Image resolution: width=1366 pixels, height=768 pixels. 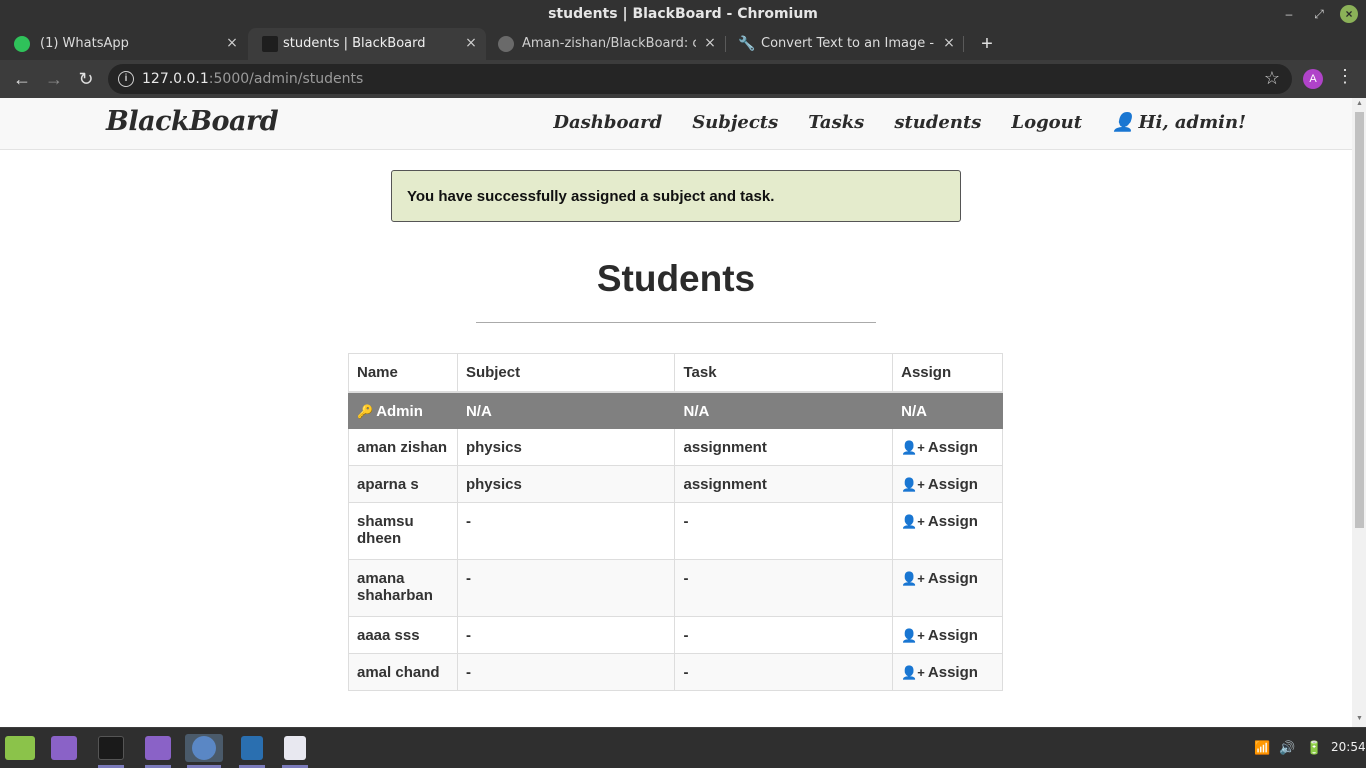 I want to click on header-assign: Assign, so click(x=947, y=373).